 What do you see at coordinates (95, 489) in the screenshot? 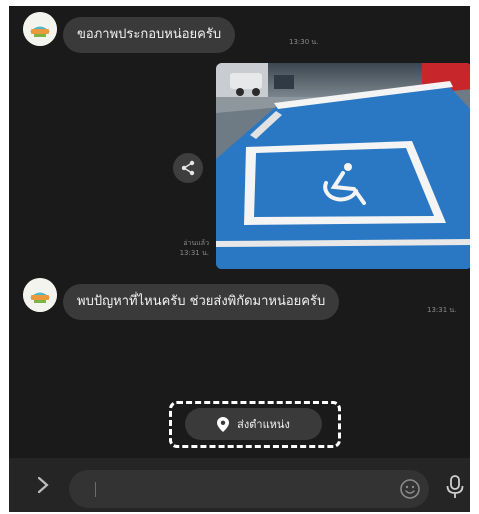
I see `text-caret` at bounding box center [95, 489].